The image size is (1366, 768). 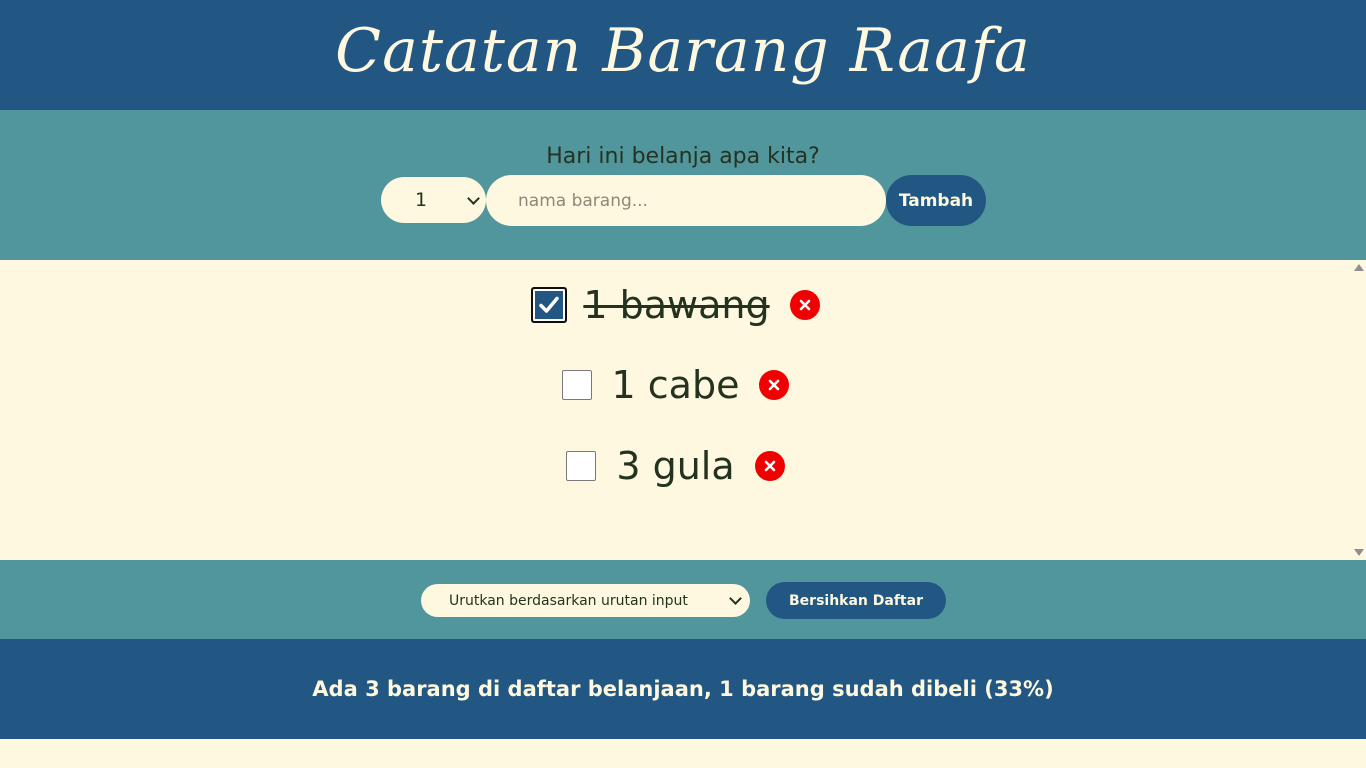 I want to click on item-label: 3 gula, so click(x=675, y=466).